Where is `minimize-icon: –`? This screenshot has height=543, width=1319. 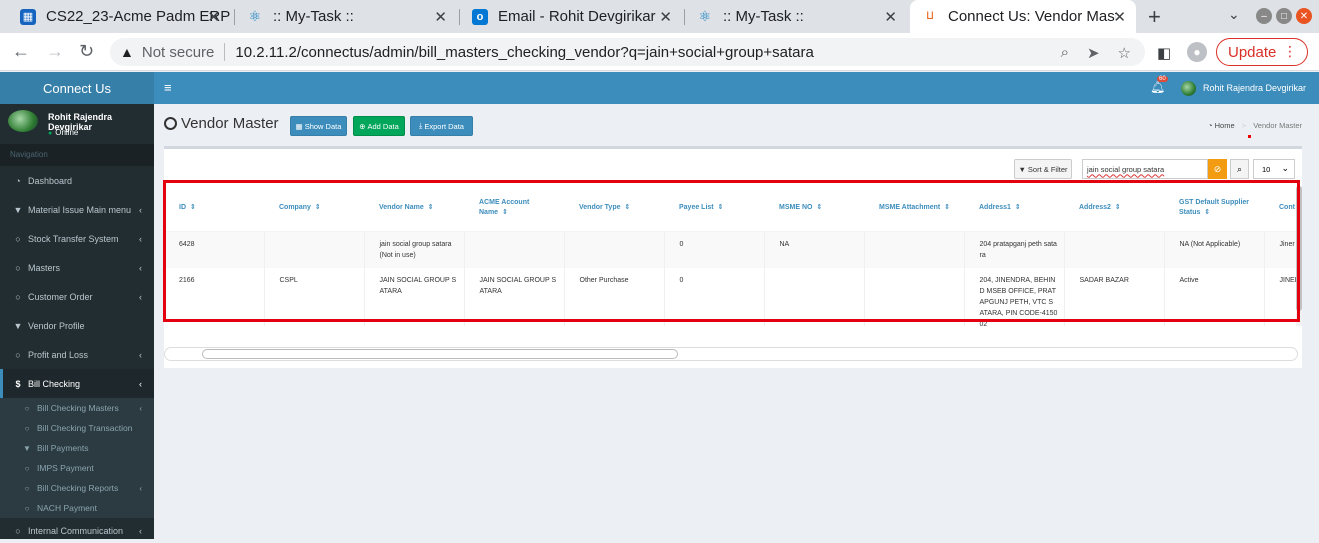 minimize-icon: – is located at coordinates (1264, 16).